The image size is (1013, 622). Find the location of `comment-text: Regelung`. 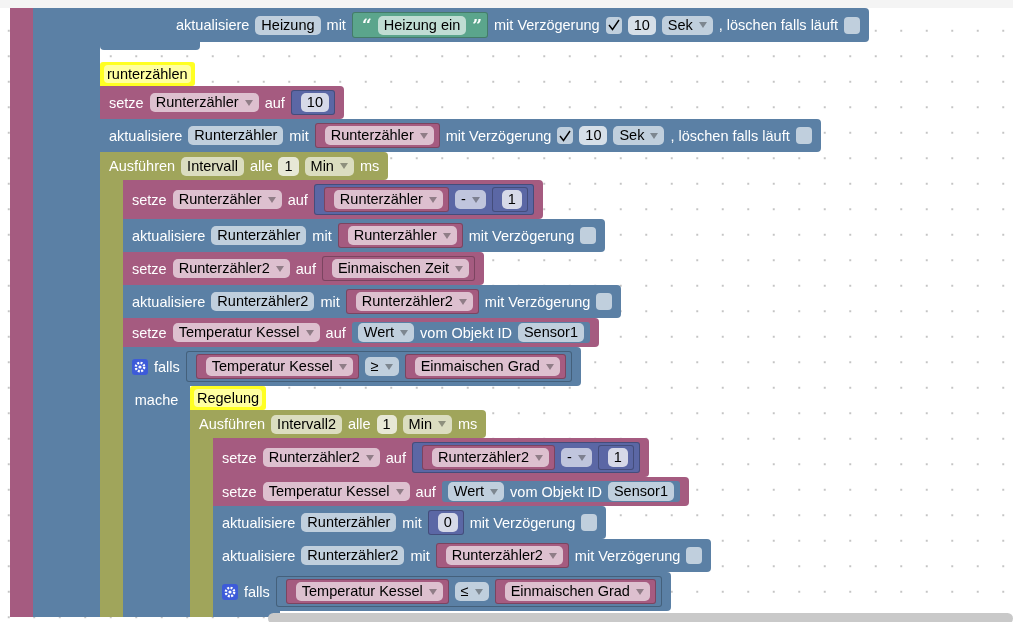

comment-text: Regelung is located at coordinates (228, 398).